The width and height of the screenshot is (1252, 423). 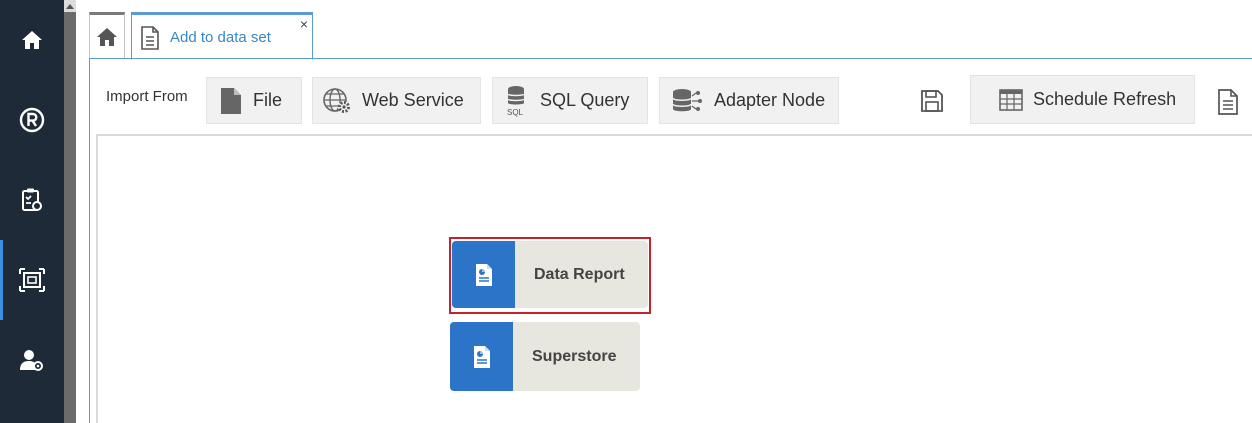 I want to click on sql-database-icon: SQL, so click(x=516, y=101).